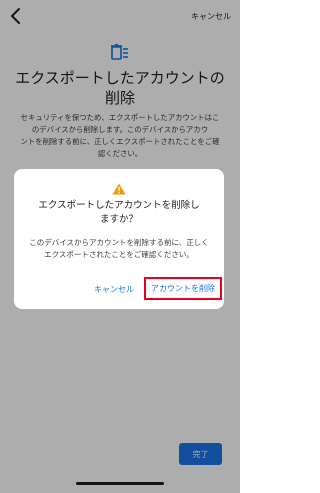  I want to click on dialog-cancel-button: キャンセル, so click(114, 289).